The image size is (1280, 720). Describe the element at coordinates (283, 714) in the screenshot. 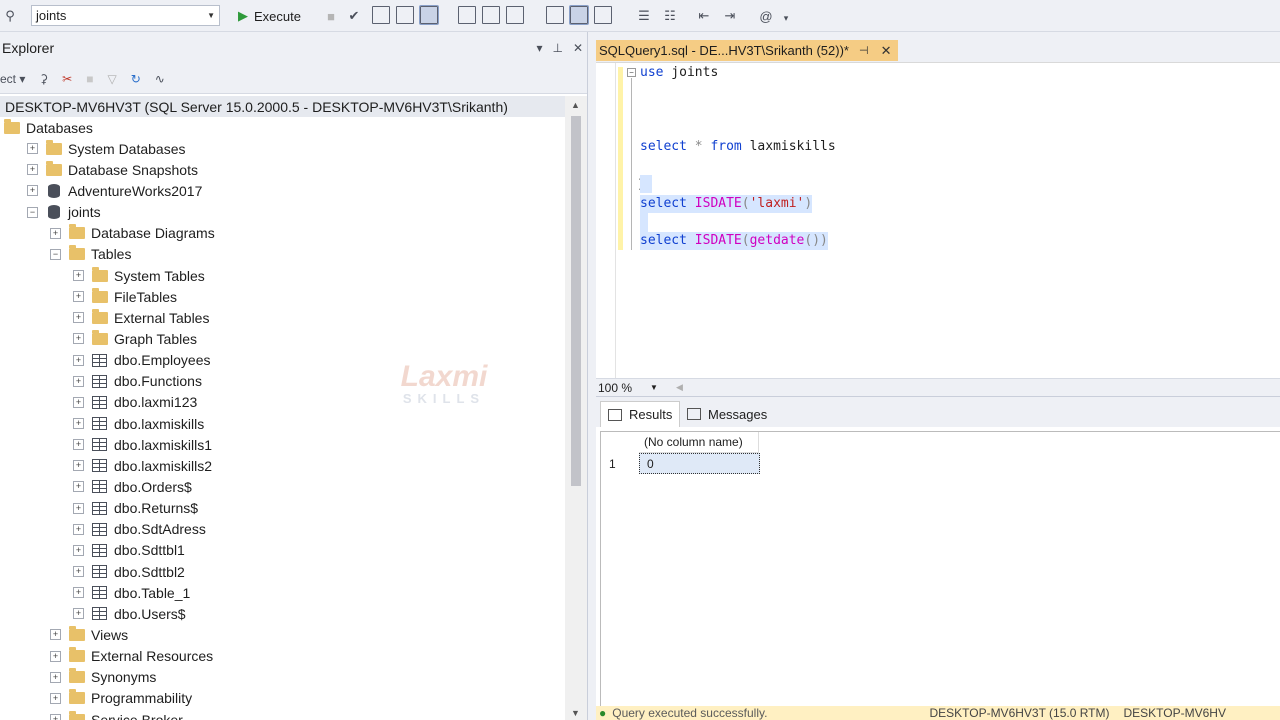

I see `tree-node: + Service Broker` at that location.